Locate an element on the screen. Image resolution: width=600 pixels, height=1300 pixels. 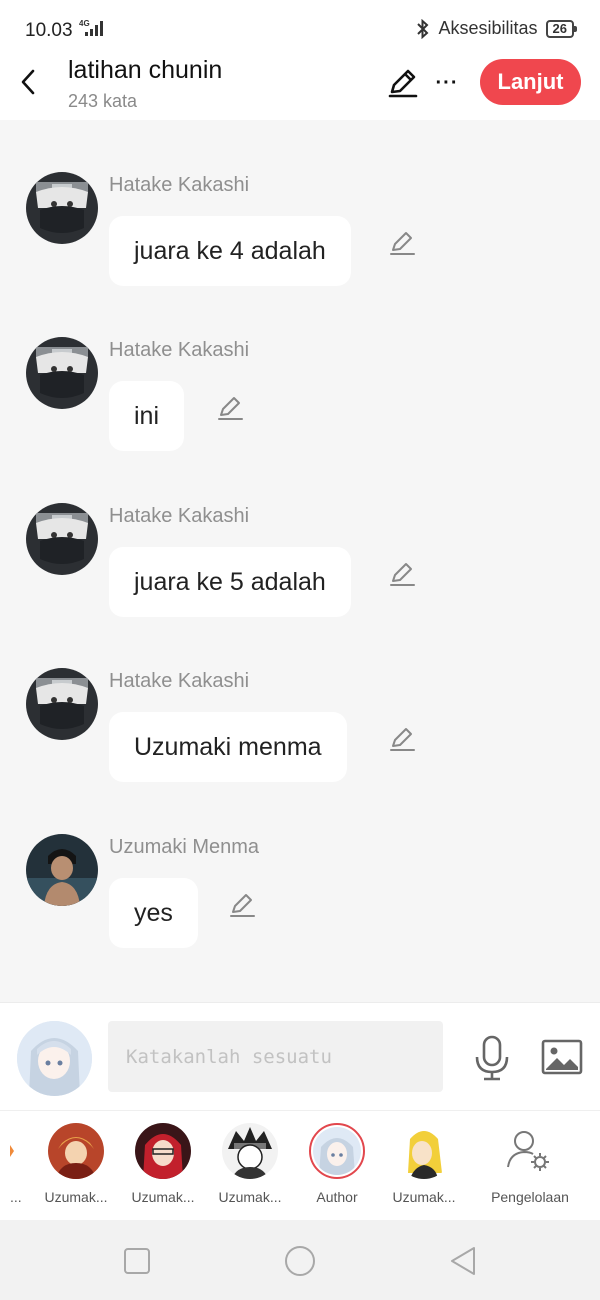
microphone-icon is located at coordinates (492, 1058).